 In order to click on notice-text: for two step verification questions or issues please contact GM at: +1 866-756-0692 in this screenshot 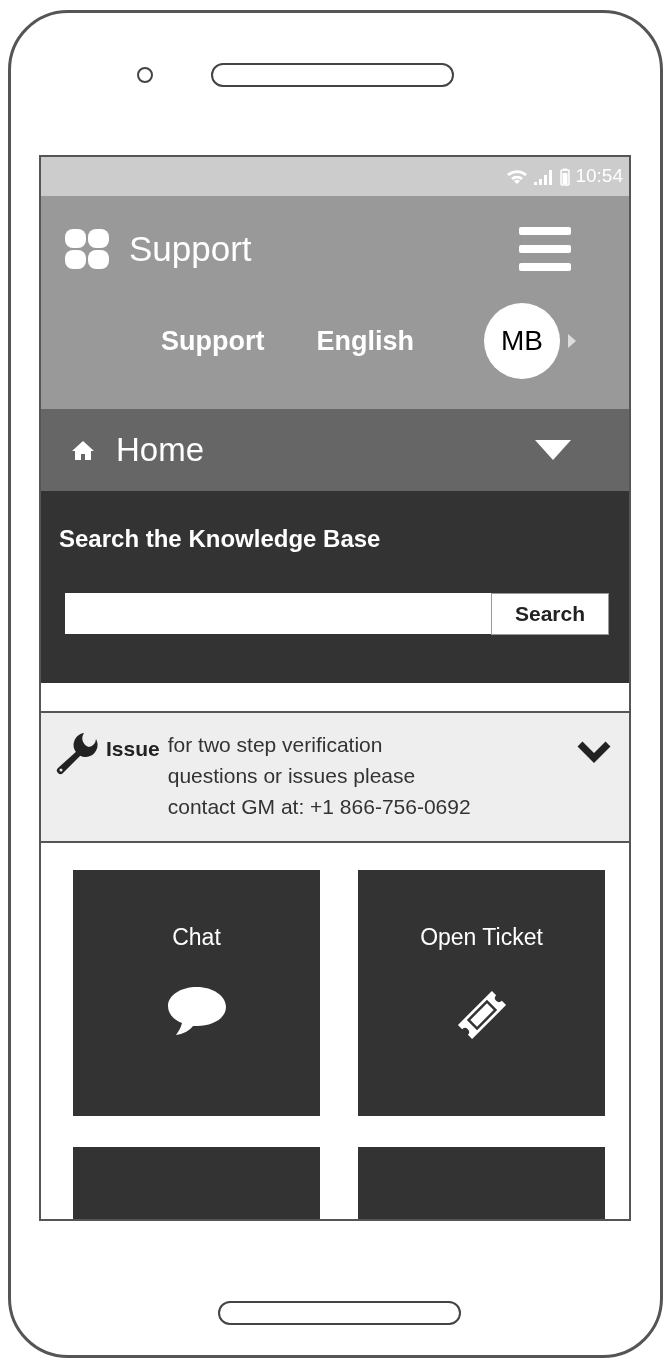, I will do `click(319, 776)`.